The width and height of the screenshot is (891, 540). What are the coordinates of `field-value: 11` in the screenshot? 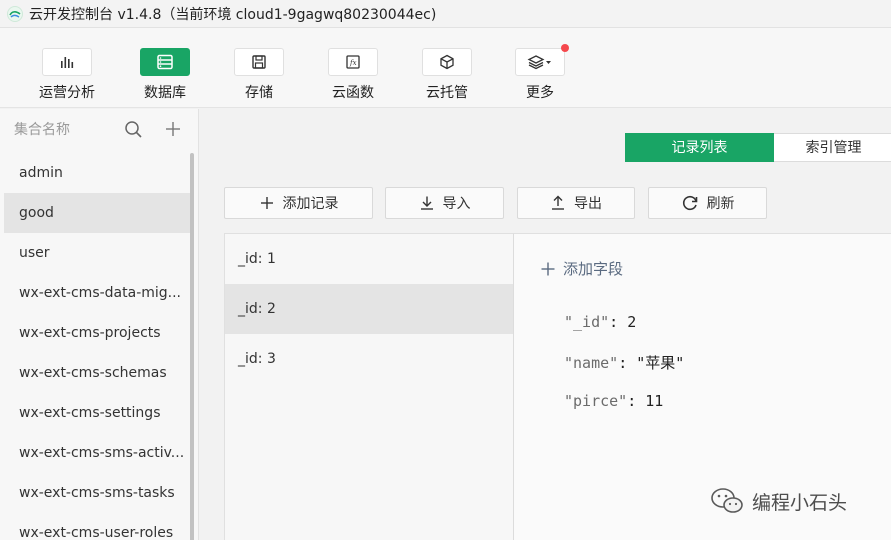 It's located at (654, 401).